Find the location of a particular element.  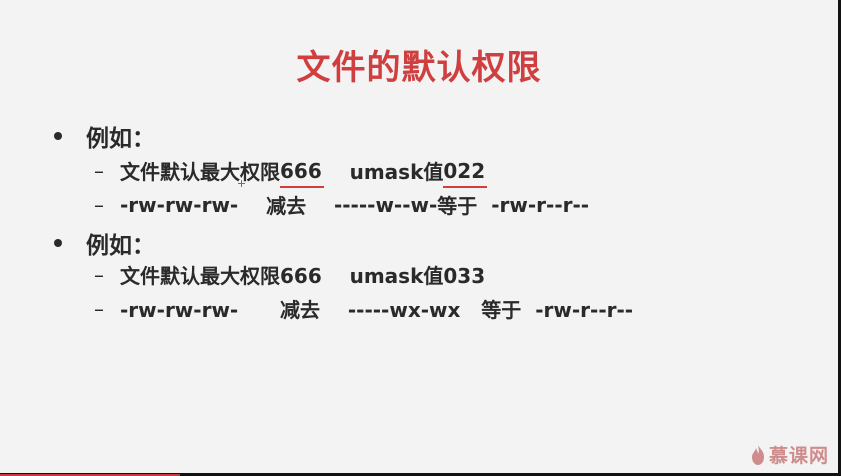

text-segment: 文件默认最大权限666 umask值033 is located at coordinates (303, 276).